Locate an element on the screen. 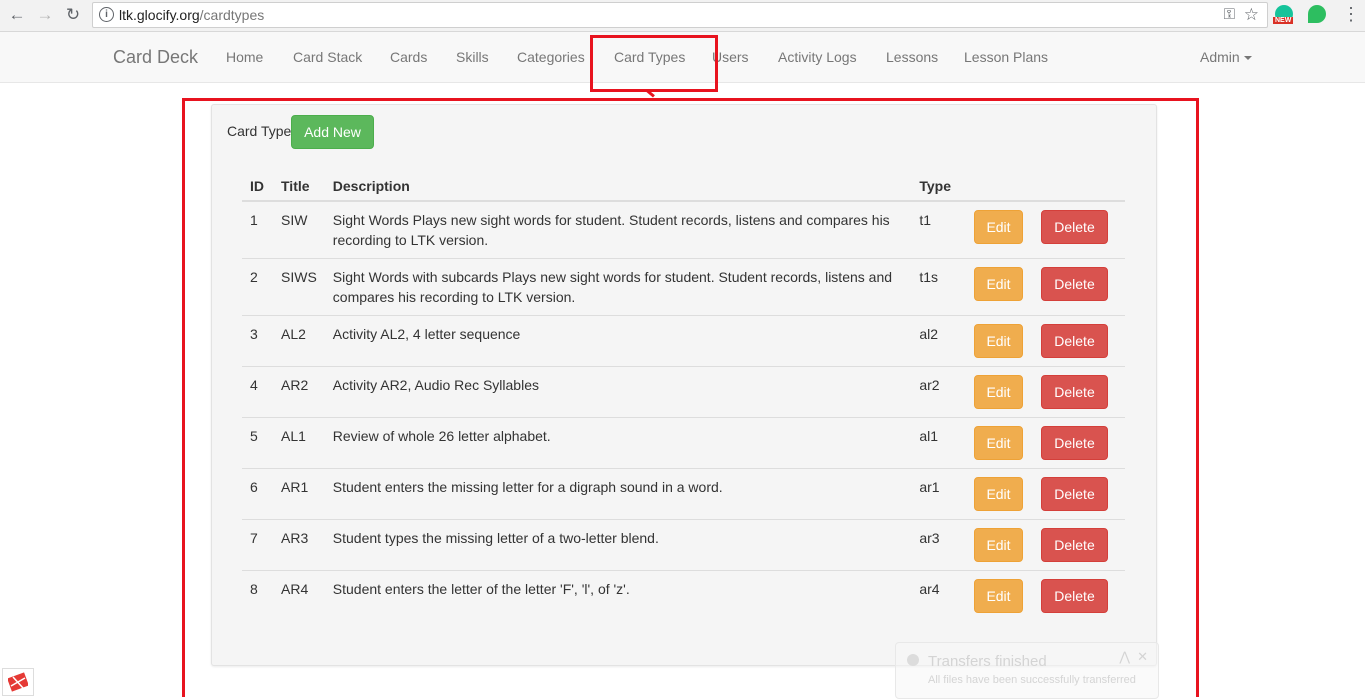  new-badge: NEW is located at coordinates (1283, 20).